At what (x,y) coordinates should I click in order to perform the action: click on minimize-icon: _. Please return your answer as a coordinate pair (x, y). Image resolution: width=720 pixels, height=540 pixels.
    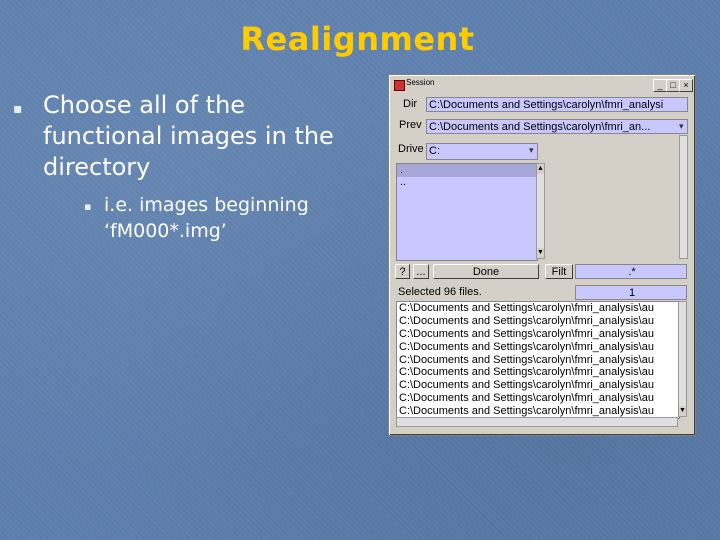
    Looking at the image, I should click on (660, 85).